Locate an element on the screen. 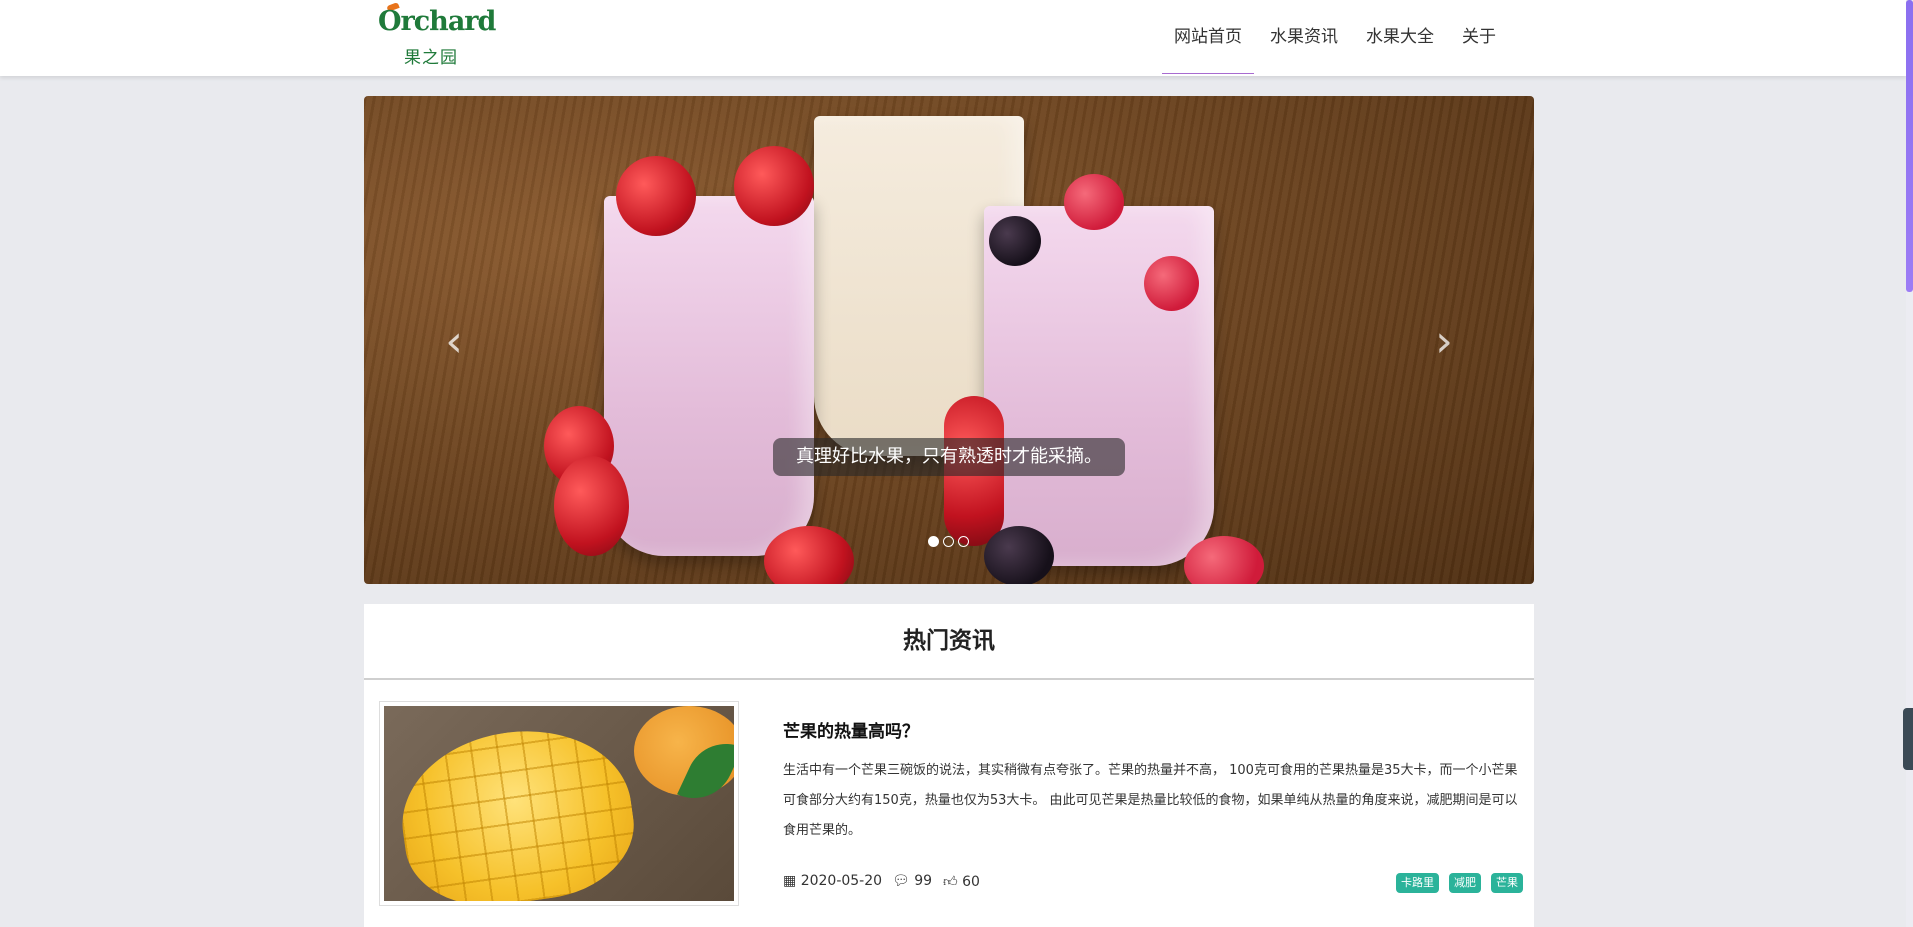 The width and height of the screenshot is (1913, 927). article-date: ▦ 2020-05-20 is located at coordinates (832, 881).